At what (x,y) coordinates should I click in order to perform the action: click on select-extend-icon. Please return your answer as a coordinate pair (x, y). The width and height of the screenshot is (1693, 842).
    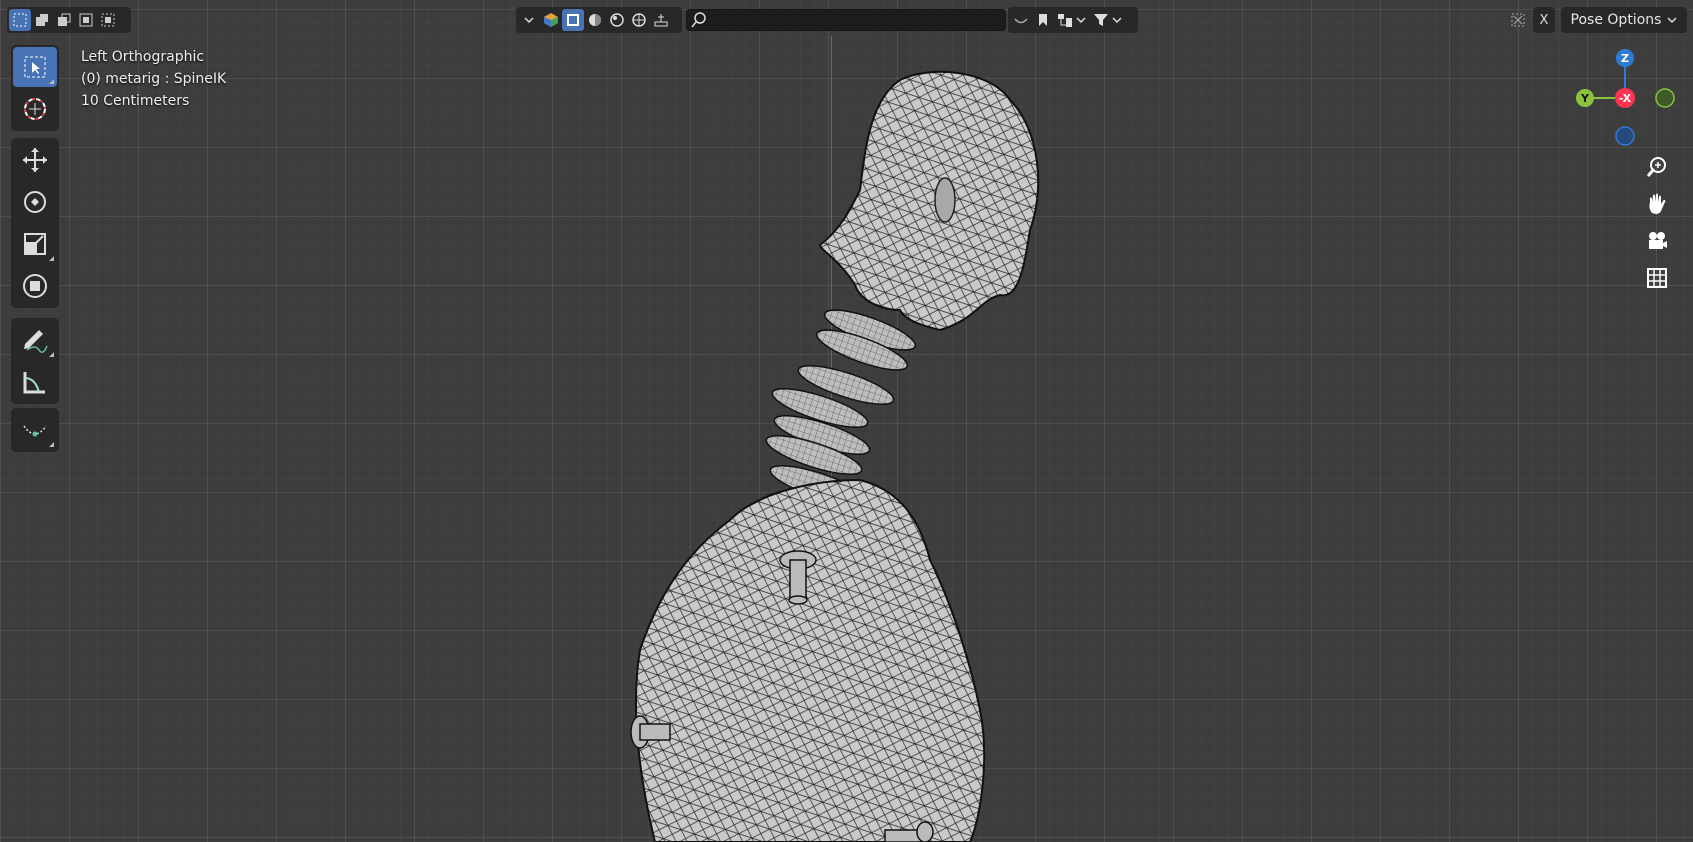
    Looking at the image, I should click on (42, 20).